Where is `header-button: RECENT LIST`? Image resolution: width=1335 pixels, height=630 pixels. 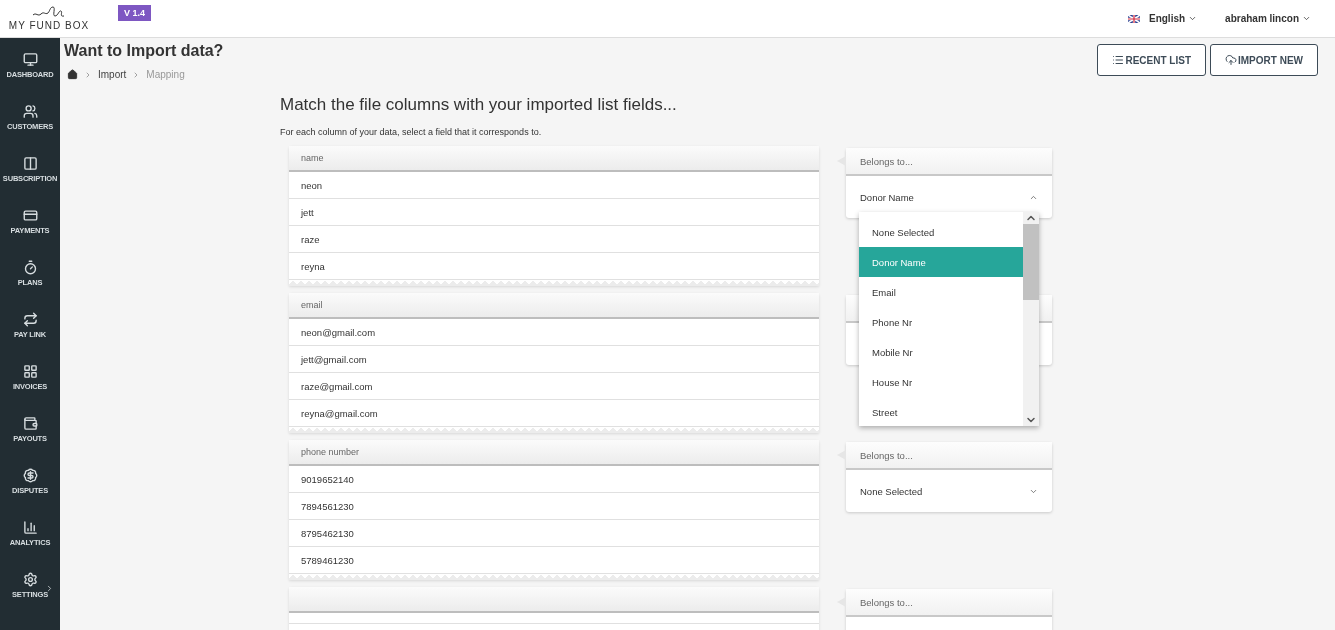
header-button: RECENT LIST is located at coordinates (1151, 60).